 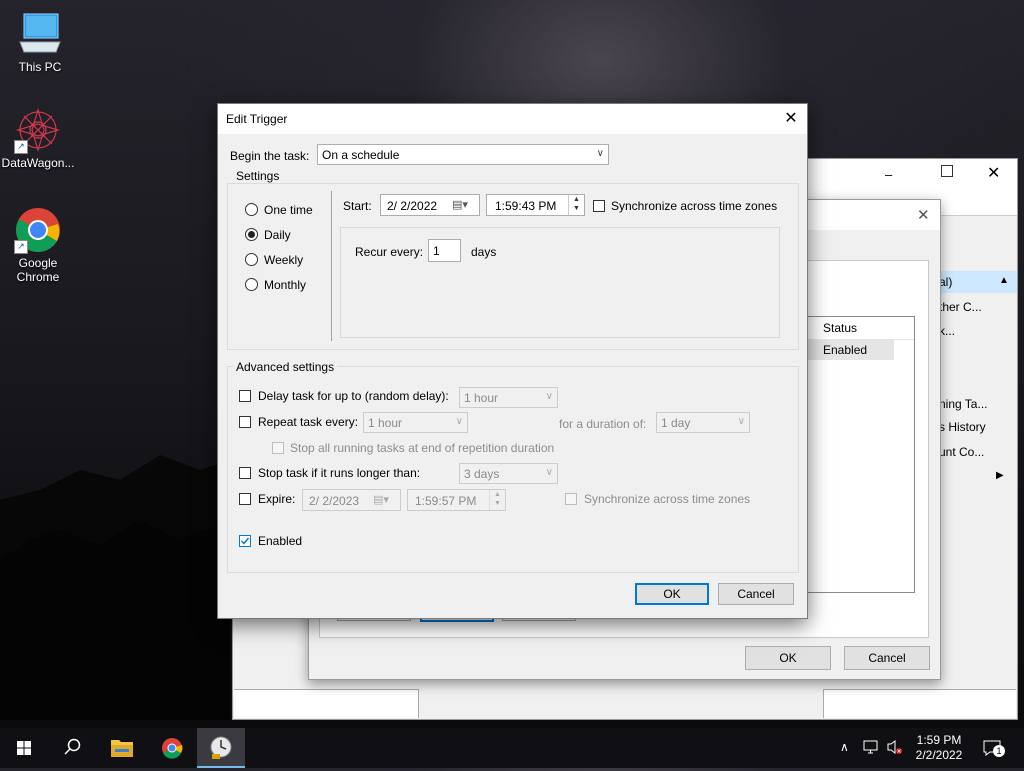 What do you see at coordinates (946, 282) in the screenshot?
I see `actions-header-label: al)` at bounding box center [946, 282].